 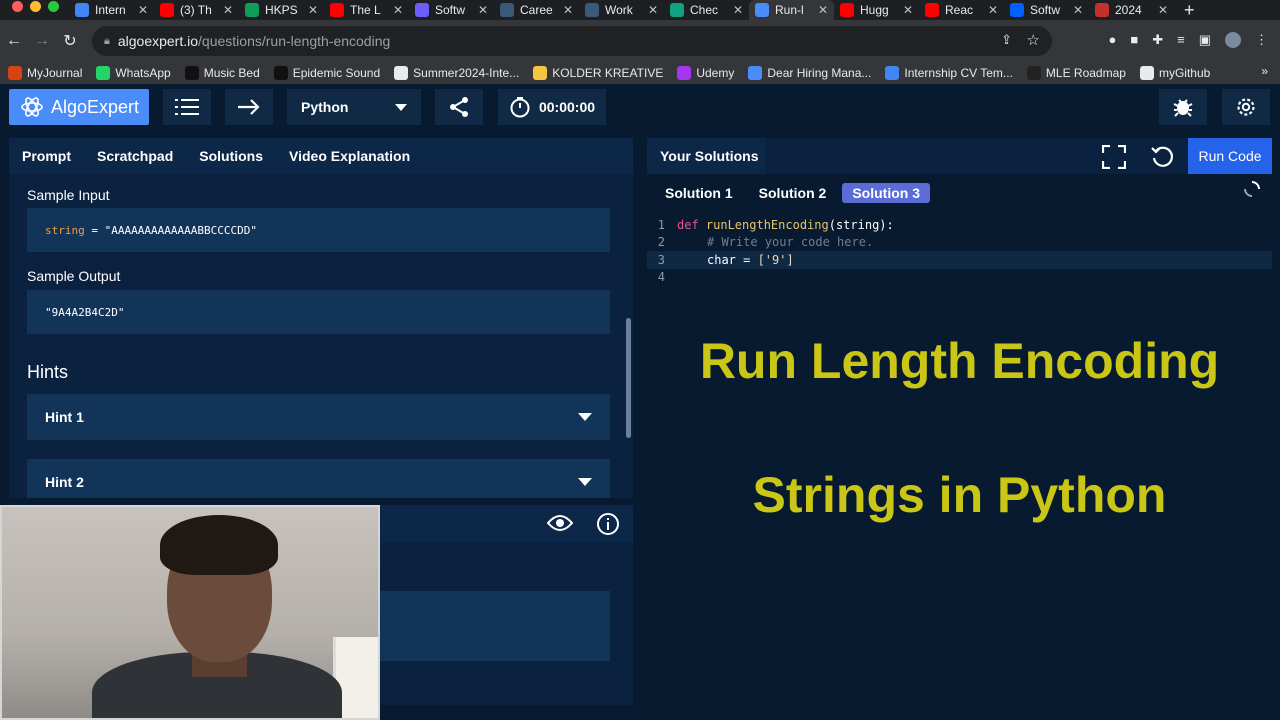 I want to click on browser-tab: Work ✕, so click(x=621, y=10).